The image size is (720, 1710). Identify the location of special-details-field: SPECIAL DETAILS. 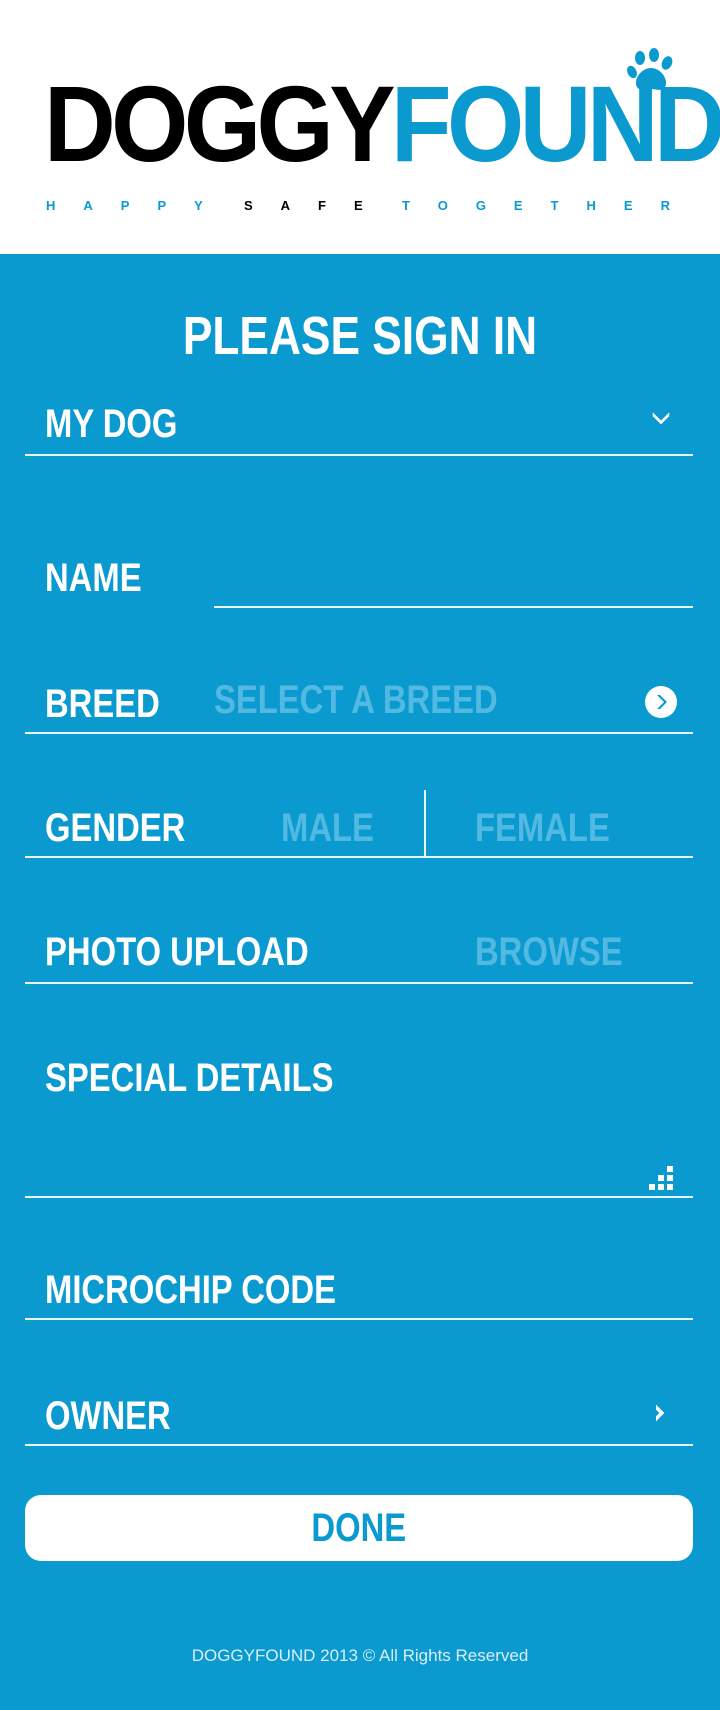
(359, 1117).